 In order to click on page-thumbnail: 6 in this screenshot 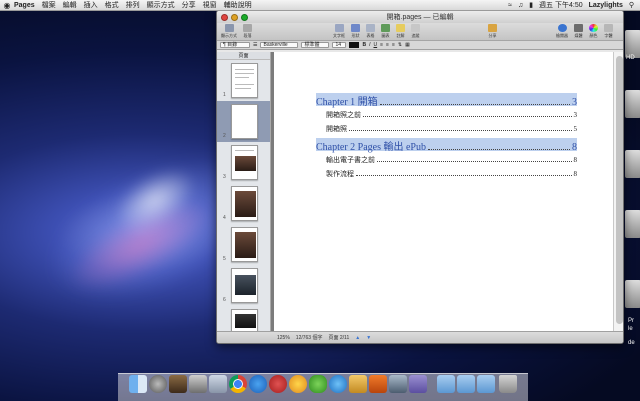, I will do `click(243, 285)`.